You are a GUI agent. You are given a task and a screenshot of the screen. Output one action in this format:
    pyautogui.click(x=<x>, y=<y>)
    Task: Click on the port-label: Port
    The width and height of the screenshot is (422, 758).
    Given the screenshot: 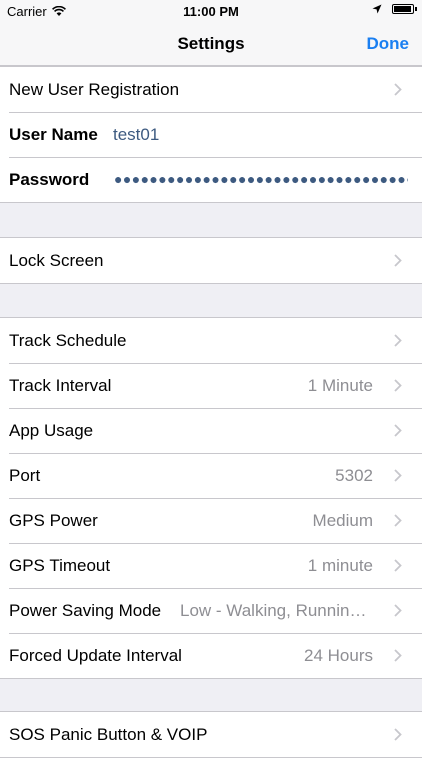 What is the action you would take?
    pyautogui.click(x=25, y=475)
    